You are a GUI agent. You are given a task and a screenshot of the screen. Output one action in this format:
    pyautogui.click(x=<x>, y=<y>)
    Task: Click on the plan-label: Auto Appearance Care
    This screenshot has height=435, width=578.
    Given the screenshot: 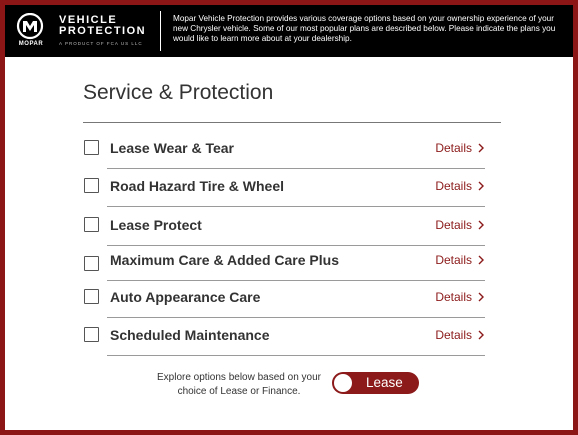 What is the action you would take?
    pyautogui.click(x=185, y=297)
    